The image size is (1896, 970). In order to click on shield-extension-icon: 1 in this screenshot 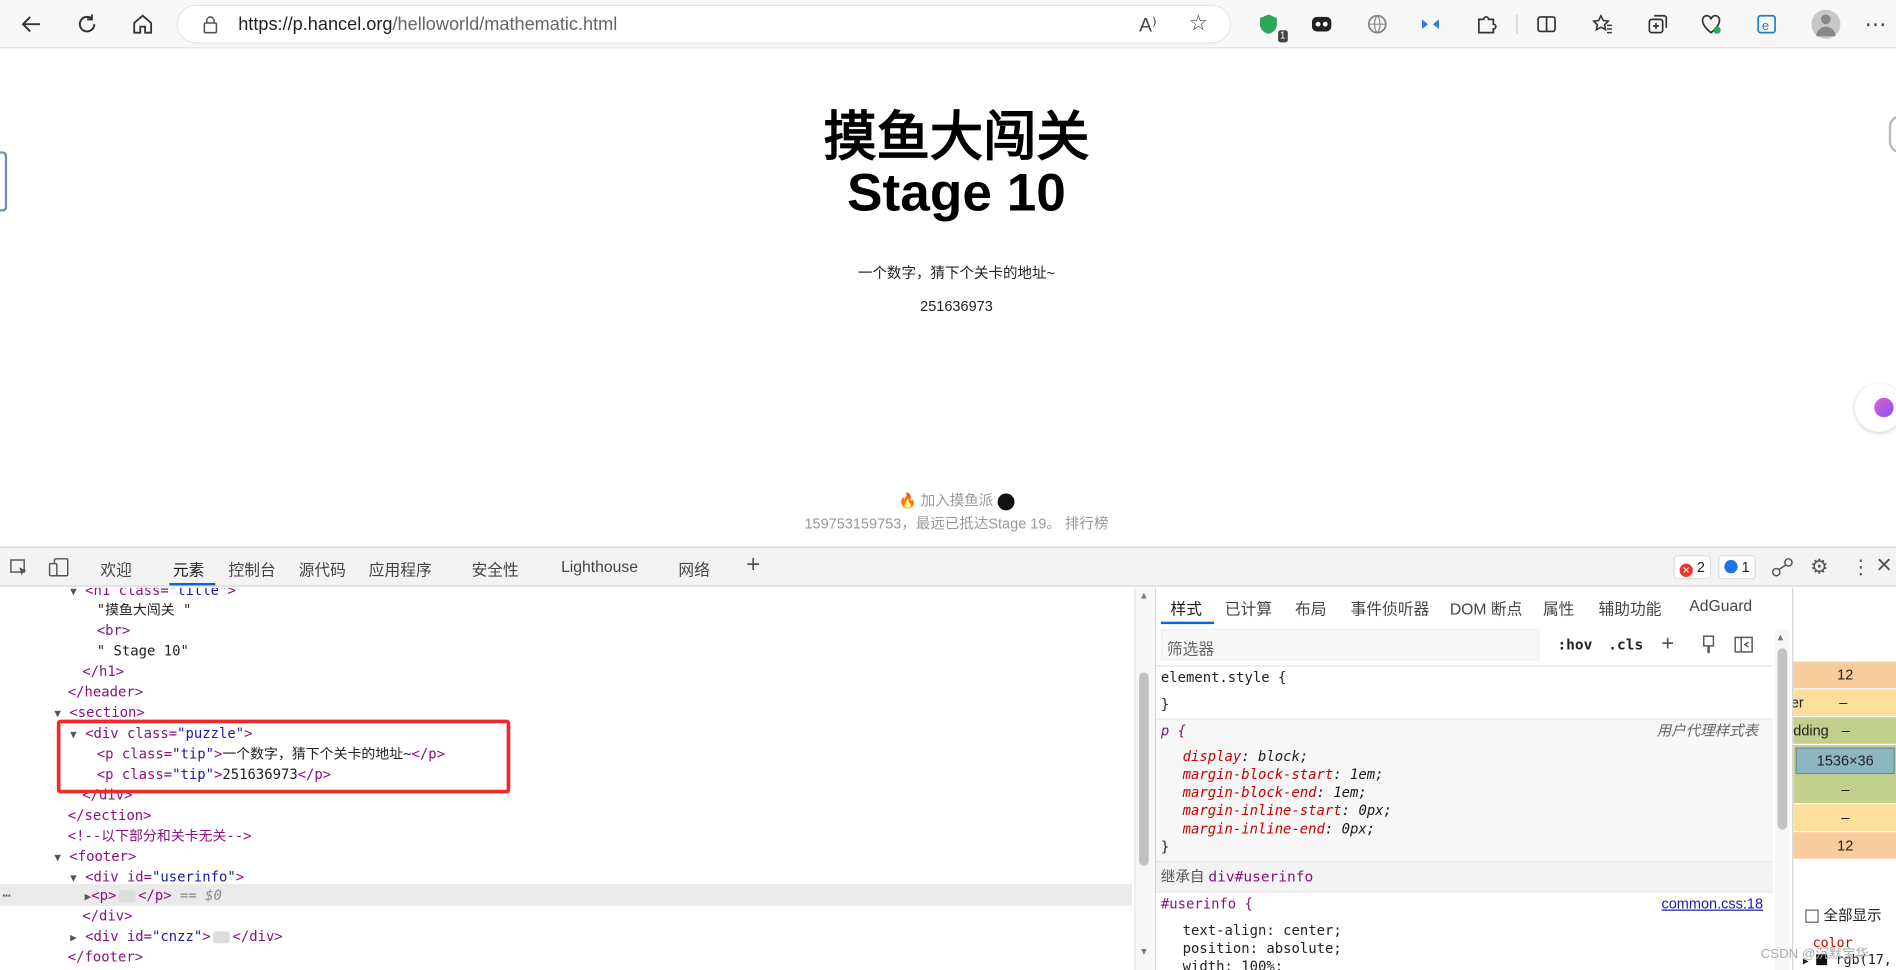, I will do `click(1271, 27)`.